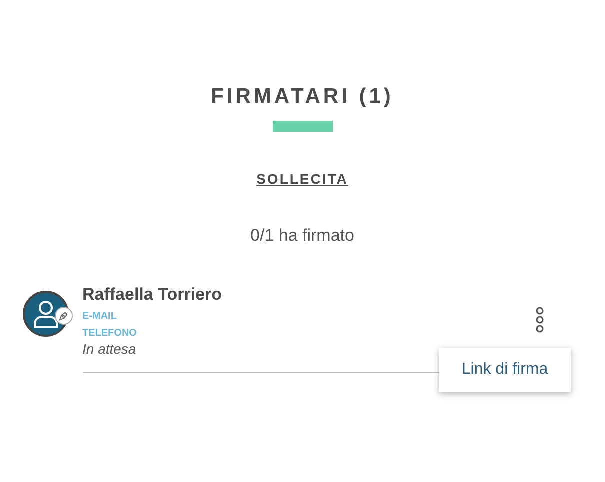 The width and height of the screenshot is (605, 482). I want to click on section-title: FIRMATARI (1), so click(302, 97).